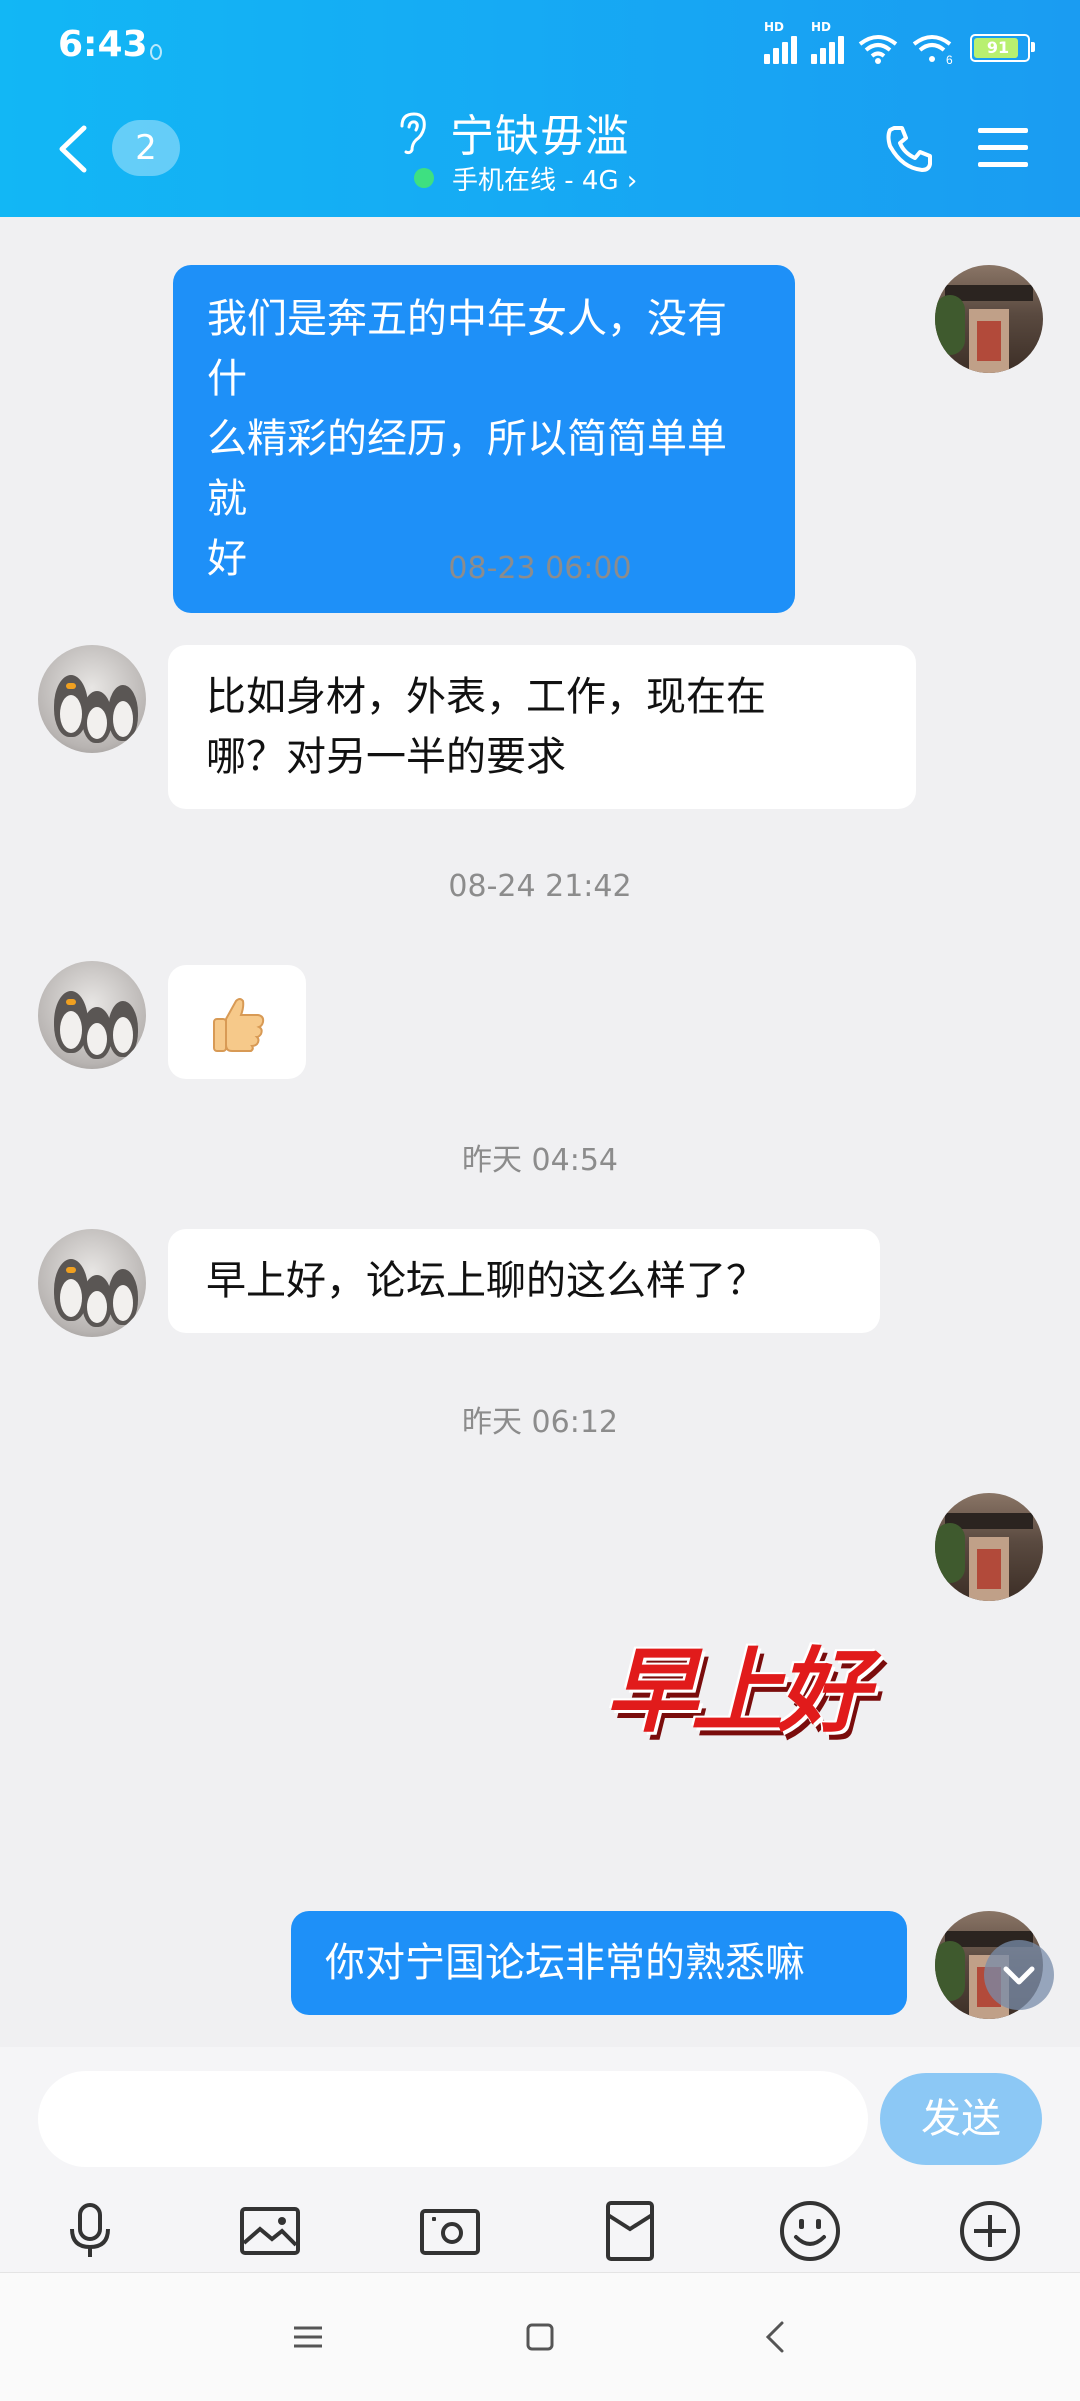 This screenshot has width=1080, height=2401. I want to click on earpiece-mode-icon, so click(412, 133).